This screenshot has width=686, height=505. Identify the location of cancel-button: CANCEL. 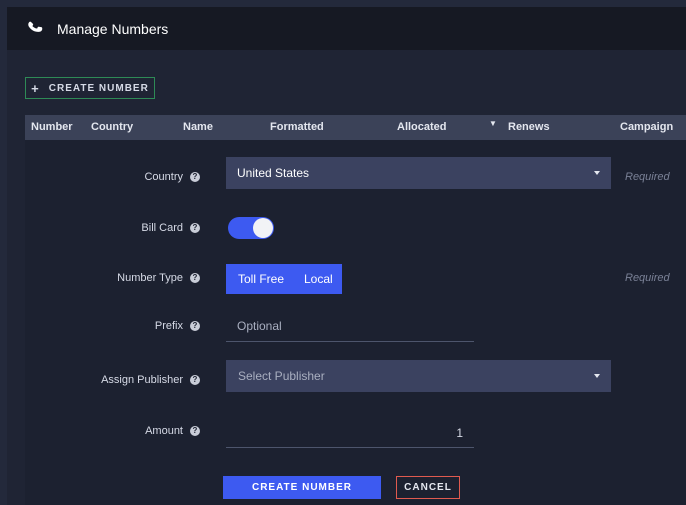
(428, 487).